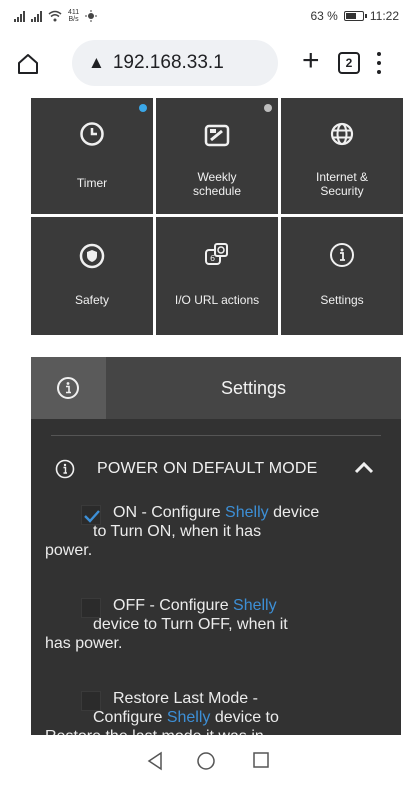 The height and width of the screenshot is (789, 411). What do you see at coordinates (212, 258) in the screenshot?
I see `svg-text: 6` at bounding box center [212, 258].